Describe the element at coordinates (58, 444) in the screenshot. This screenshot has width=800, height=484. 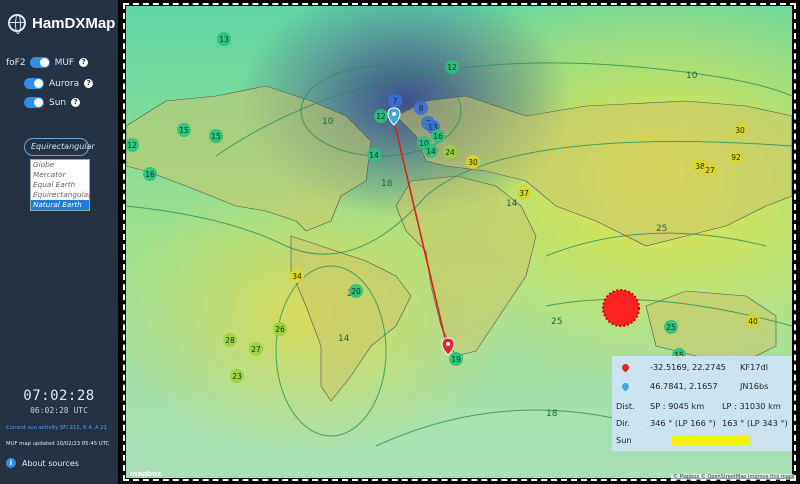
I see `muf-updated-text: MUF map updated 10/02/23 05:45 UTC` at that location.